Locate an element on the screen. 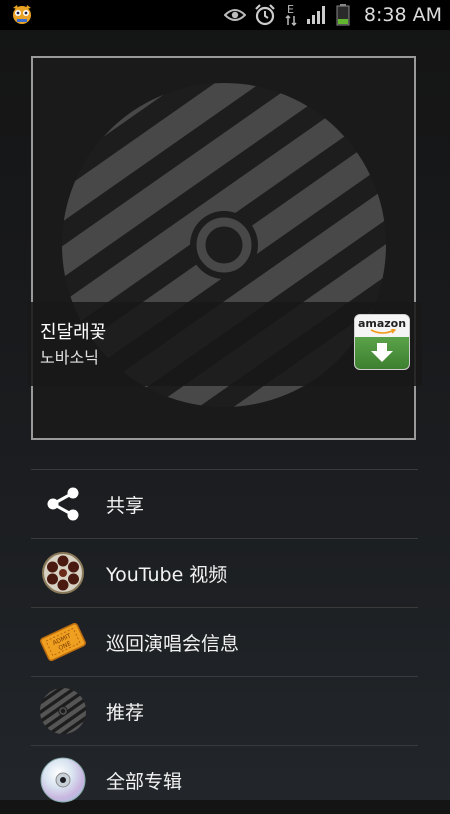 Image resolution: width=450 pixels, height=814 pixels. menu-item-tour-info: ADMIT ONE 巡回演唱会信息 is located at coordinates (224, 641).